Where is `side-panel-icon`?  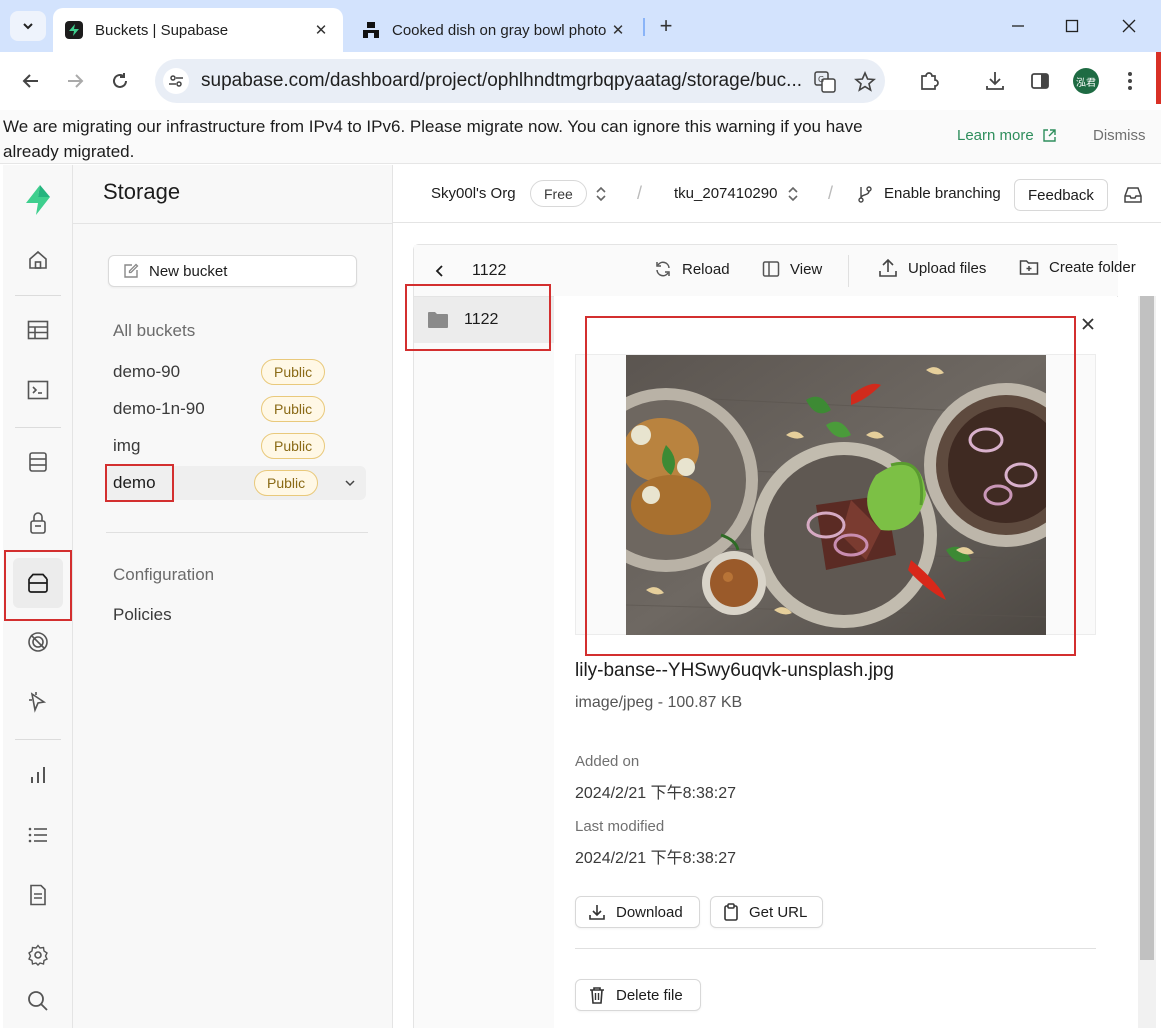 side-panel-icon is located at coordinates (1040, 81).